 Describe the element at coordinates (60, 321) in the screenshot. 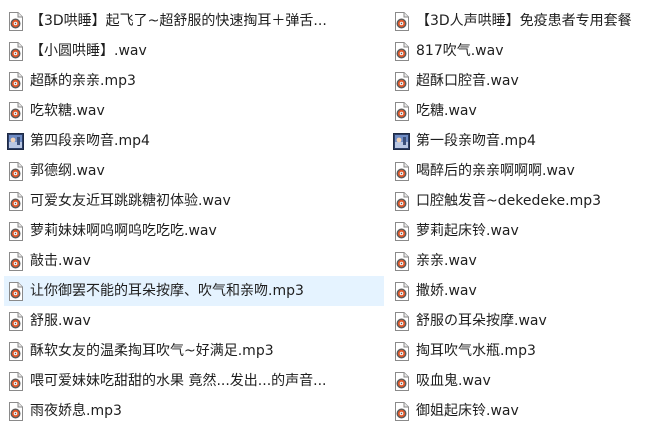

I see `file-name: 舒服.wav` at that location.